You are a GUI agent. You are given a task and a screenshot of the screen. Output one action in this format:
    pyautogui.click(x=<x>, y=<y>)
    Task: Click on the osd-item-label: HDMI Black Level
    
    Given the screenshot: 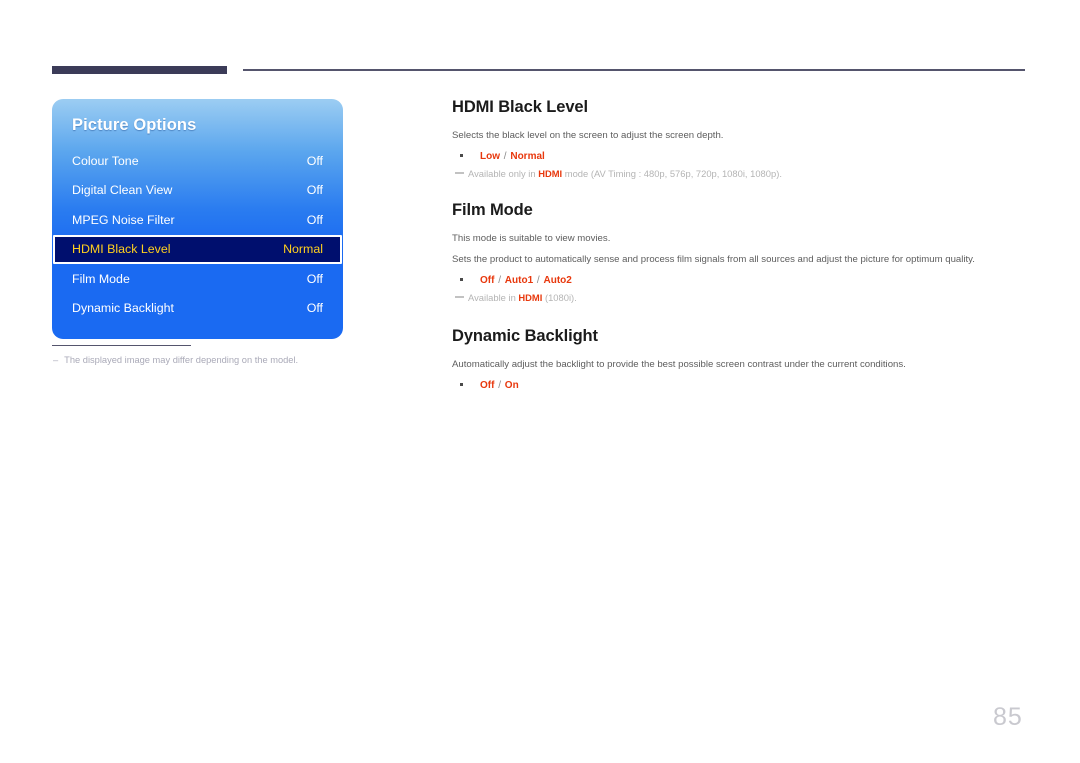 What is the action you would take?
    pyautogui.click(x=121, y=249)
    